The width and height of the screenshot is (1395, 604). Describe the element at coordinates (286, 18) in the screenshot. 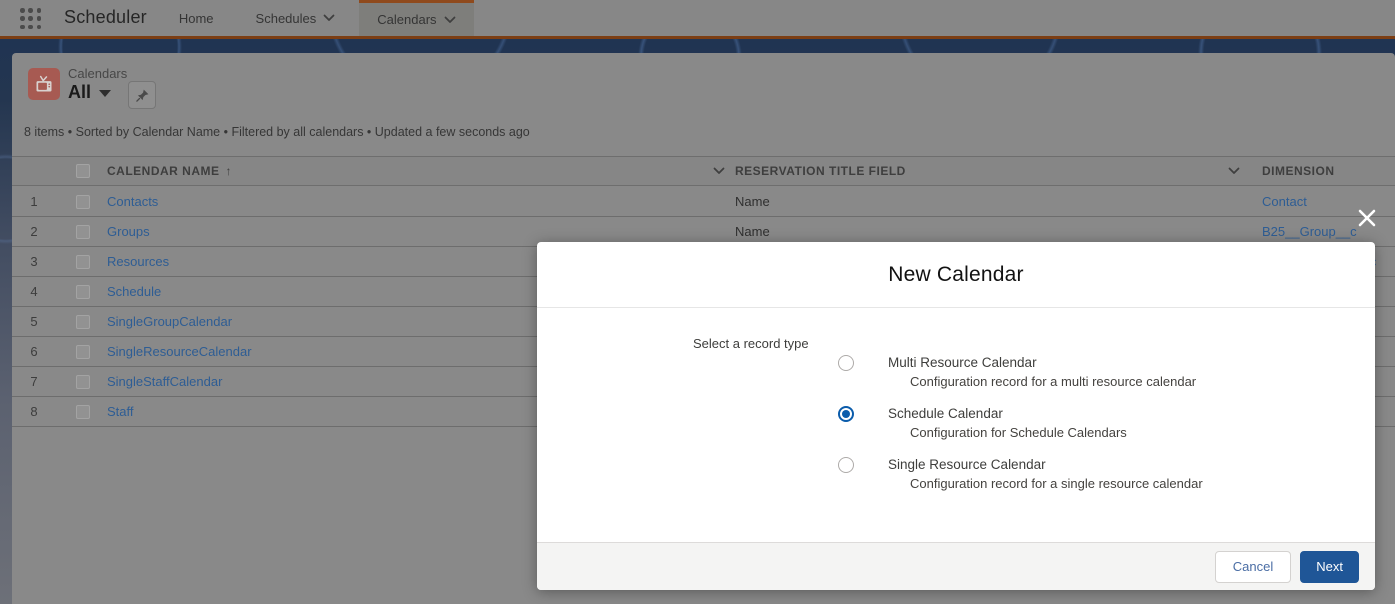

I see `tab-schedules-label: Schedules` at that location.